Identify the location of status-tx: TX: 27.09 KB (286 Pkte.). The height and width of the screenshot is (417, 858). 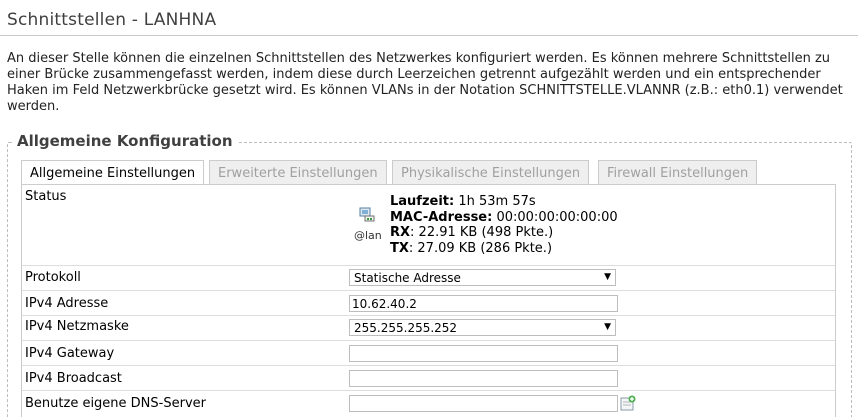
(504, 249).